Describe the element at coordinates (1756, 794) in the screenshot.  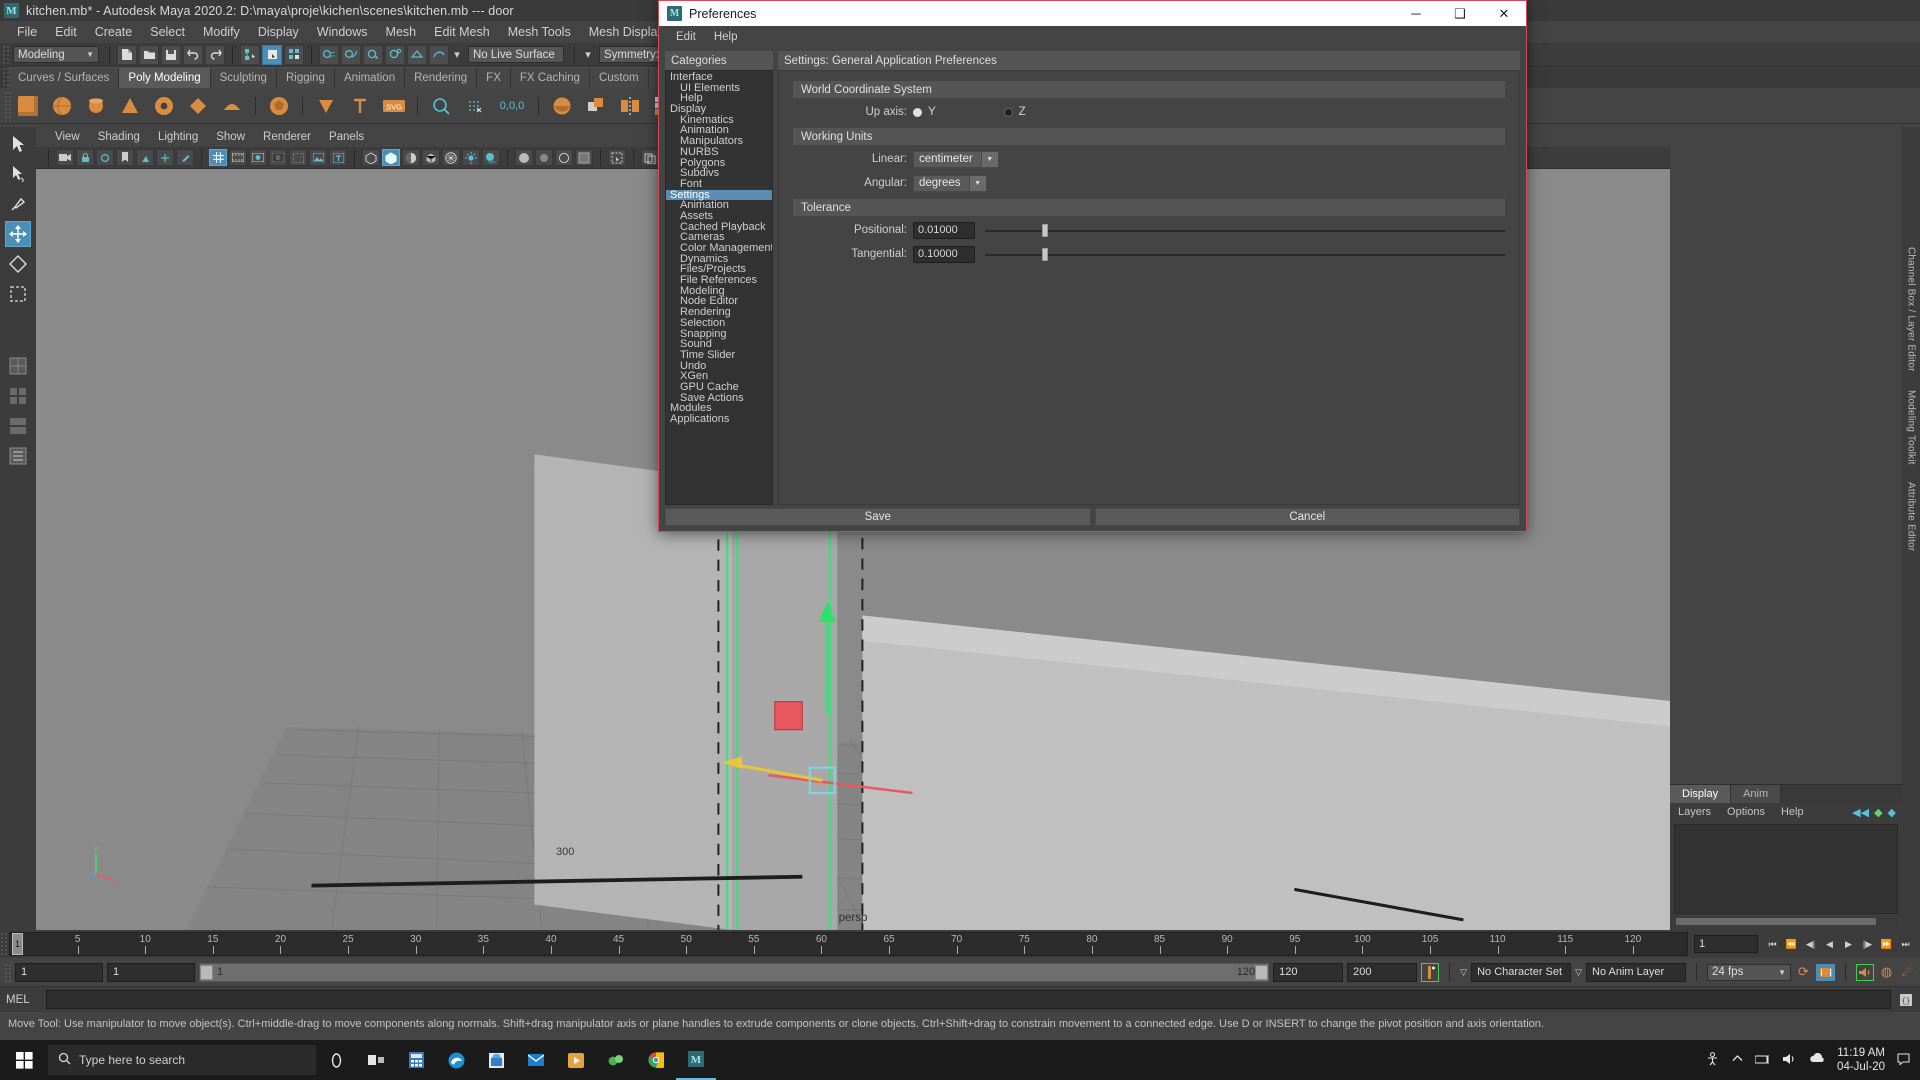
I see `tab-anim-layers: Anim` at that location.